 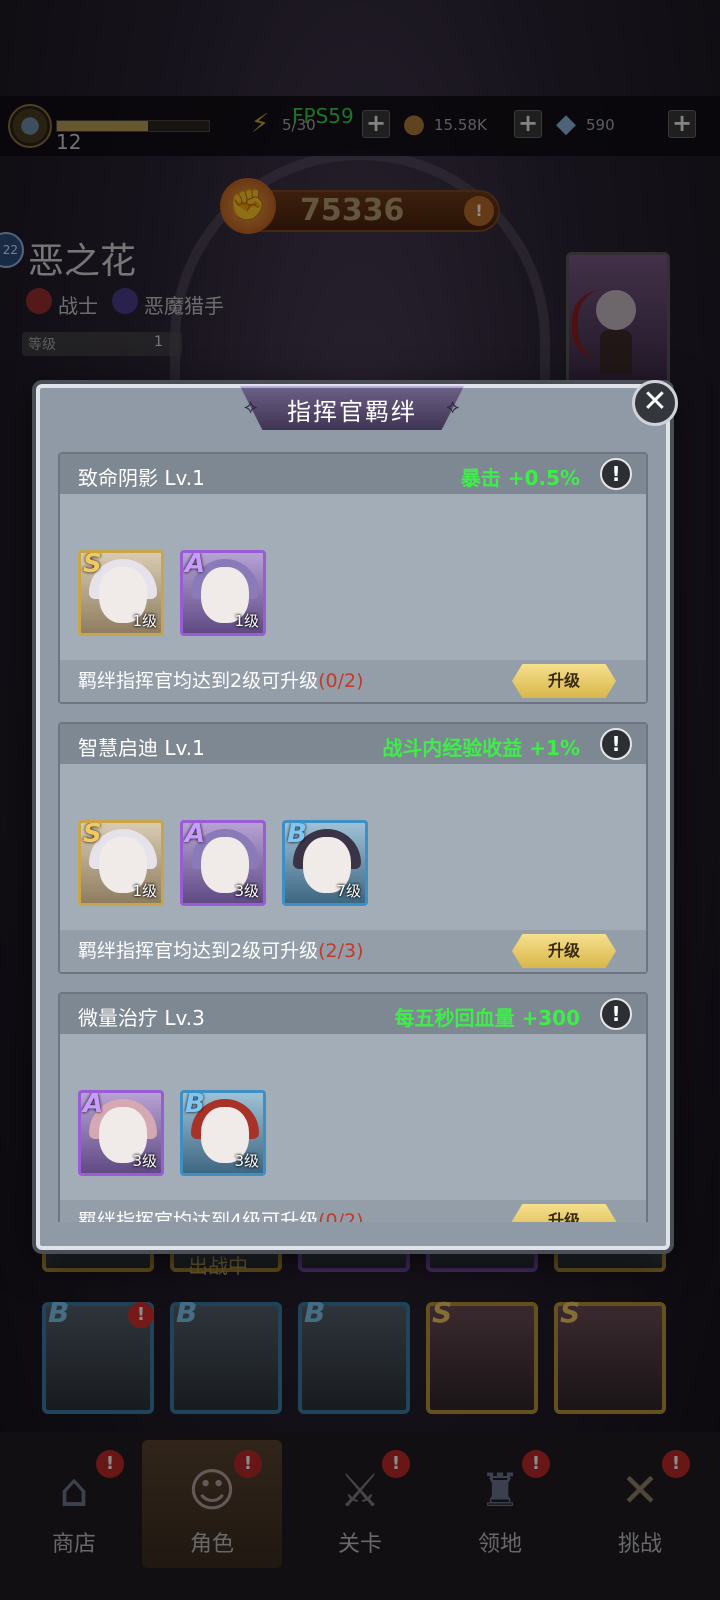 I want to click on requirement-progress: (2/3), so click(x=341, y=951).